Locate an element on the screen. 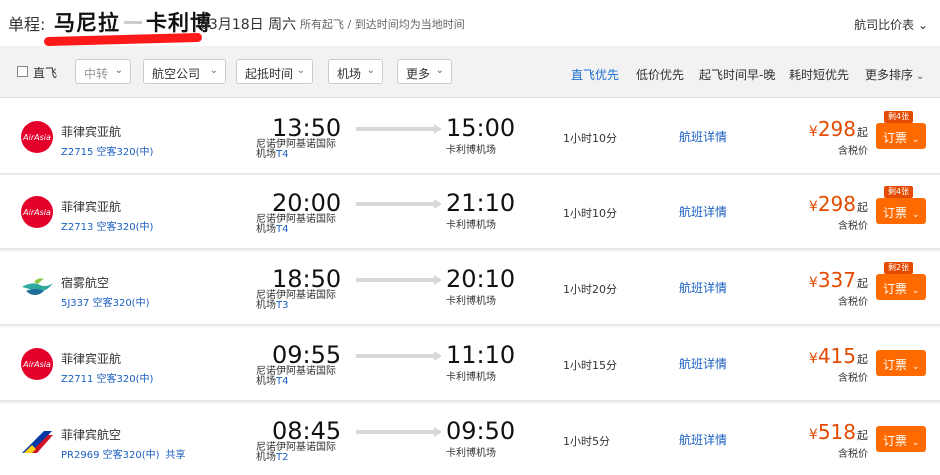 The height and width of the screenshot is (475, 940). flight-number: Z2713 is located at coordinates (77, 227).